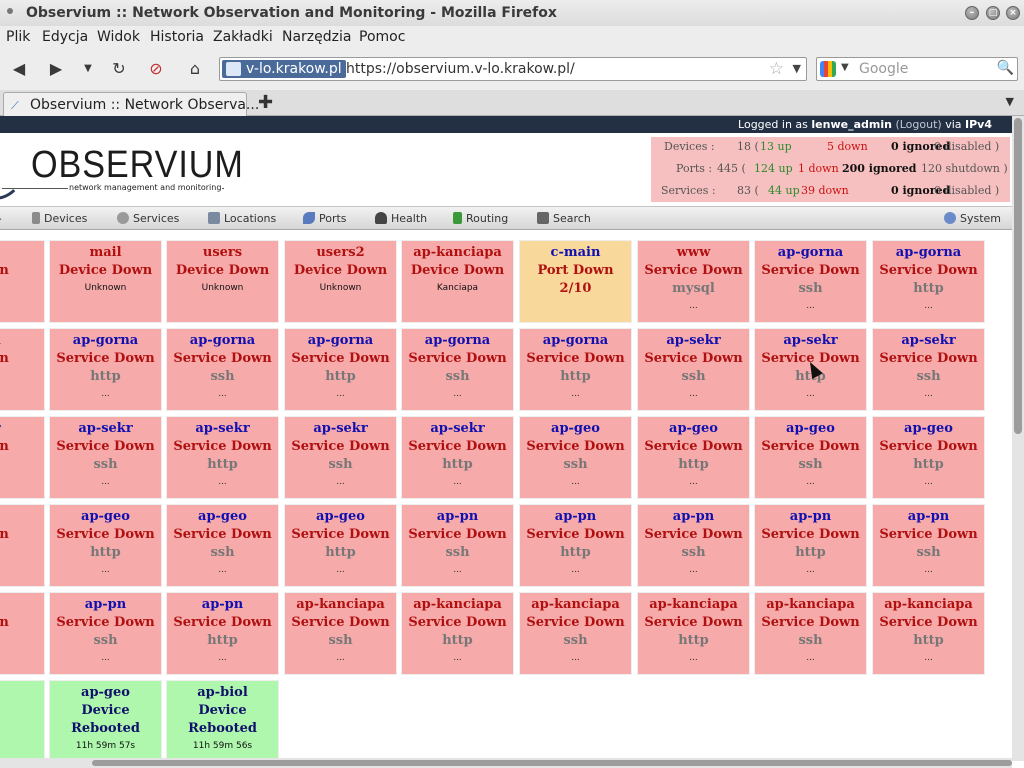 The height and width of the screenshot is (768, 1024). I want to click on back-icon: ◀, so click(19, 69).